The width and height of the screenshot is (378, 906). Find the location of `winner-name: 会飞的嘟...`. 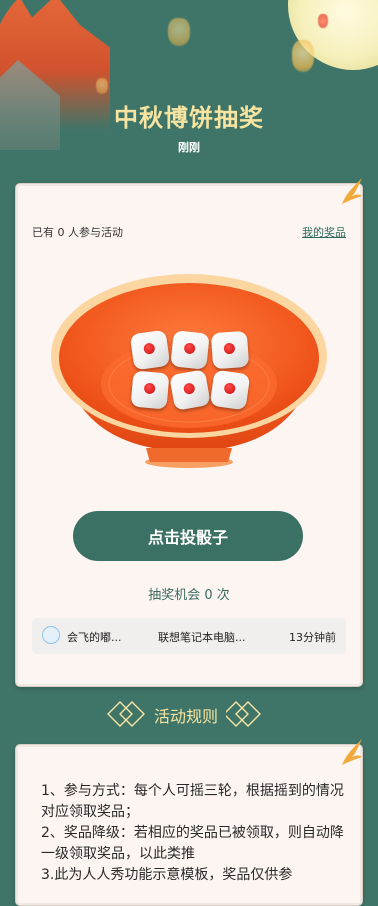

winner-name: 会飞的嘟... is located at coordinates (94, 637).